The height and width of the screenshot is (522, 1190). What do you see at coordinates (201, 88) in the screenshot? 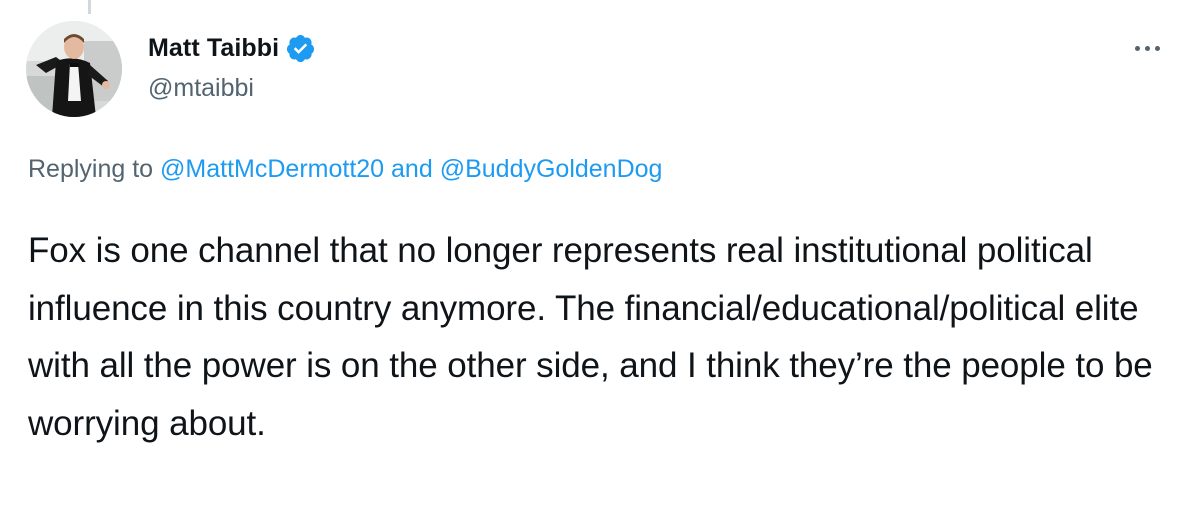
I see `author-handle: @mtaibbi` at bounding box center [201, 88].